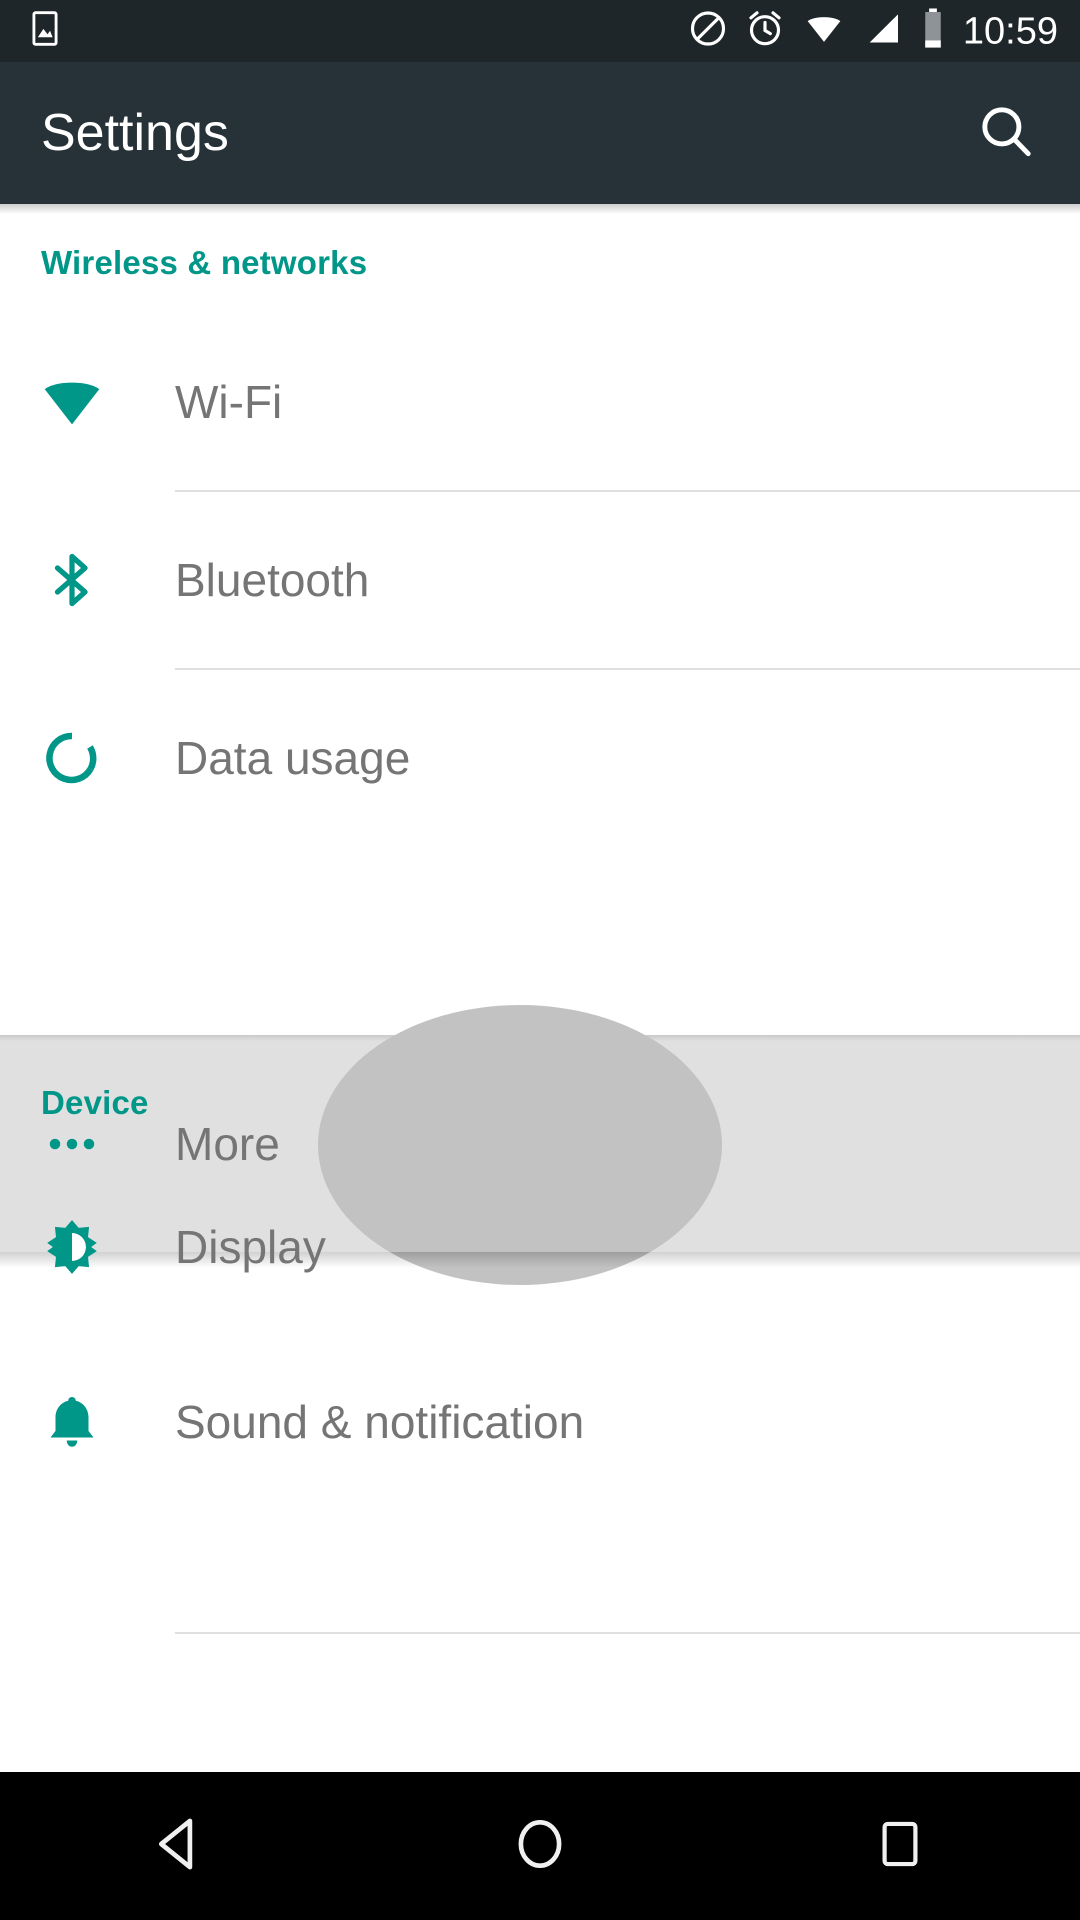  Describe the element at coordinates (540, 133) in the screenshot. I see `app-bar: Settings` at that location.